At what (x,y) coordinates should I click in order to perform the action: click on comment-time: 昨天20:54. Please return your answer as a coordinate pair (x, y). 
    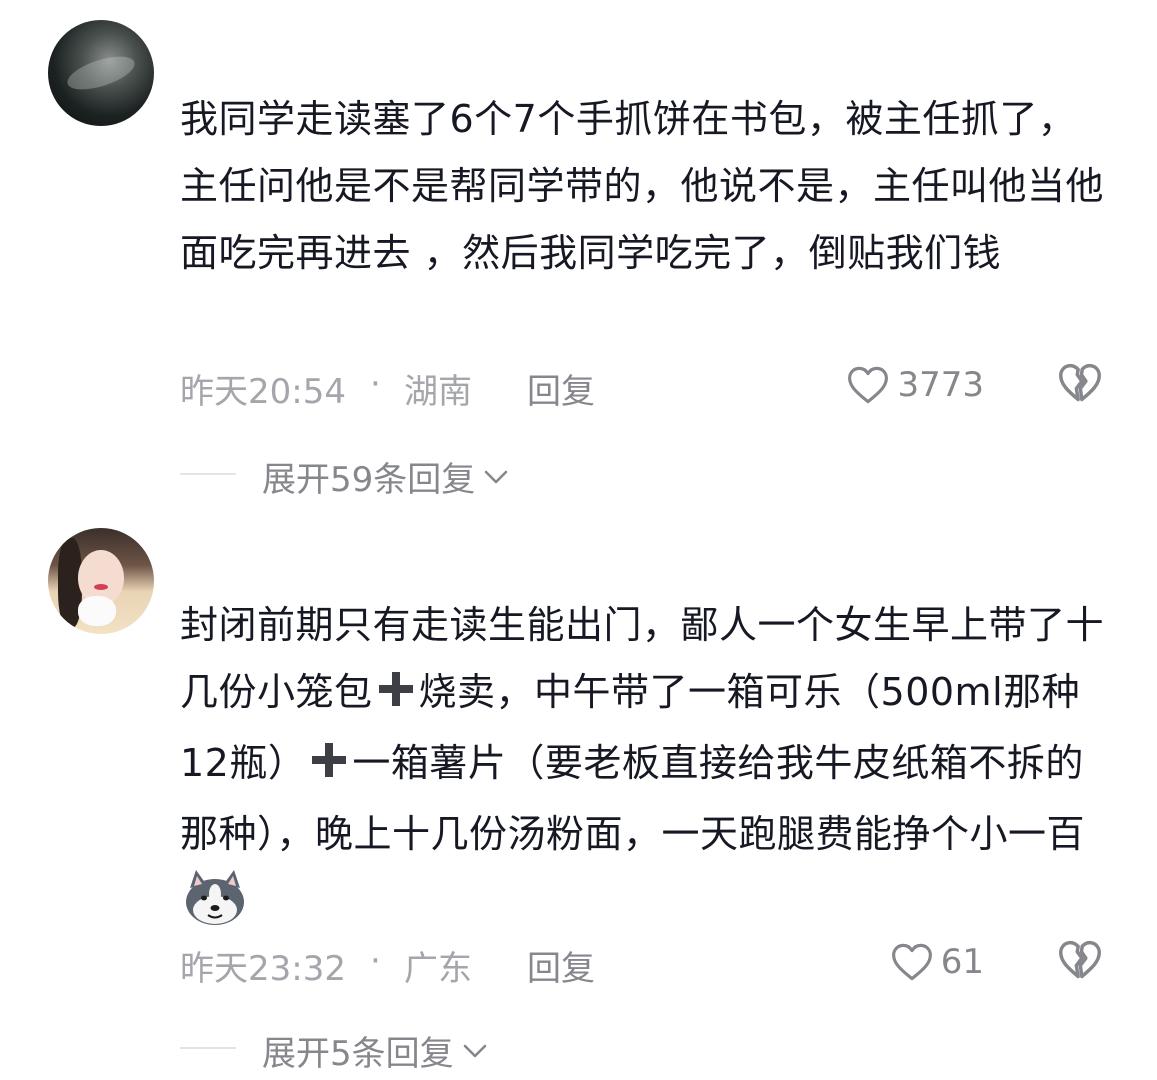
    Looking at the image, I should click on (263, 392).